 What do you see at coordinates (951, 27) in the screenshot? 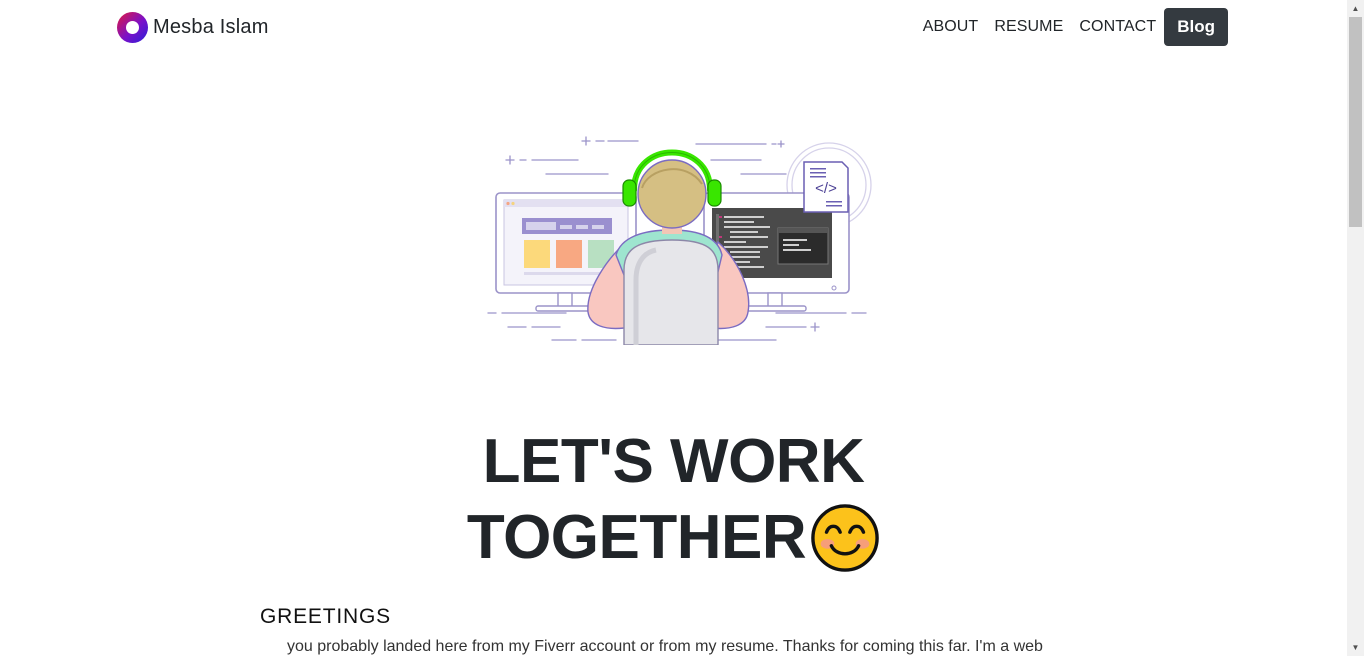
I see `nav-about-link: ABOUT` at bounding box center [951, 27].